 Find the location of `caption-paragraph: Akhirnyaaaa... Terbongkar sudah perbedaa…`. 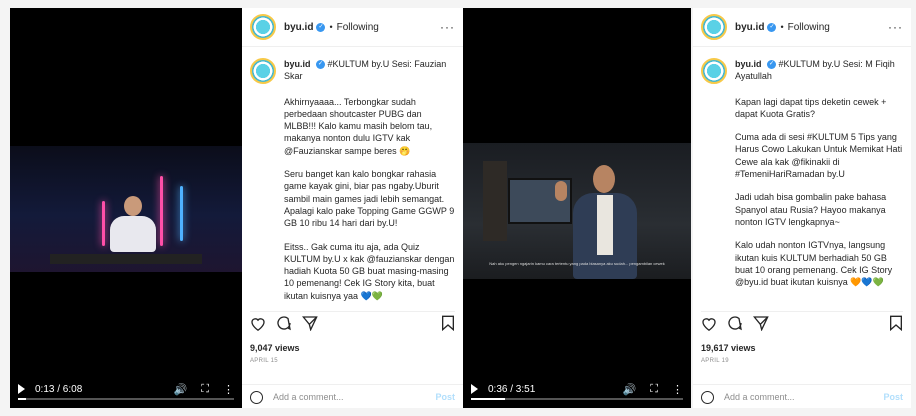

caption-paragraph: Akhirnyaaaa... Terbongkar sudah perbedaa… is located at coordinates (358, 126).